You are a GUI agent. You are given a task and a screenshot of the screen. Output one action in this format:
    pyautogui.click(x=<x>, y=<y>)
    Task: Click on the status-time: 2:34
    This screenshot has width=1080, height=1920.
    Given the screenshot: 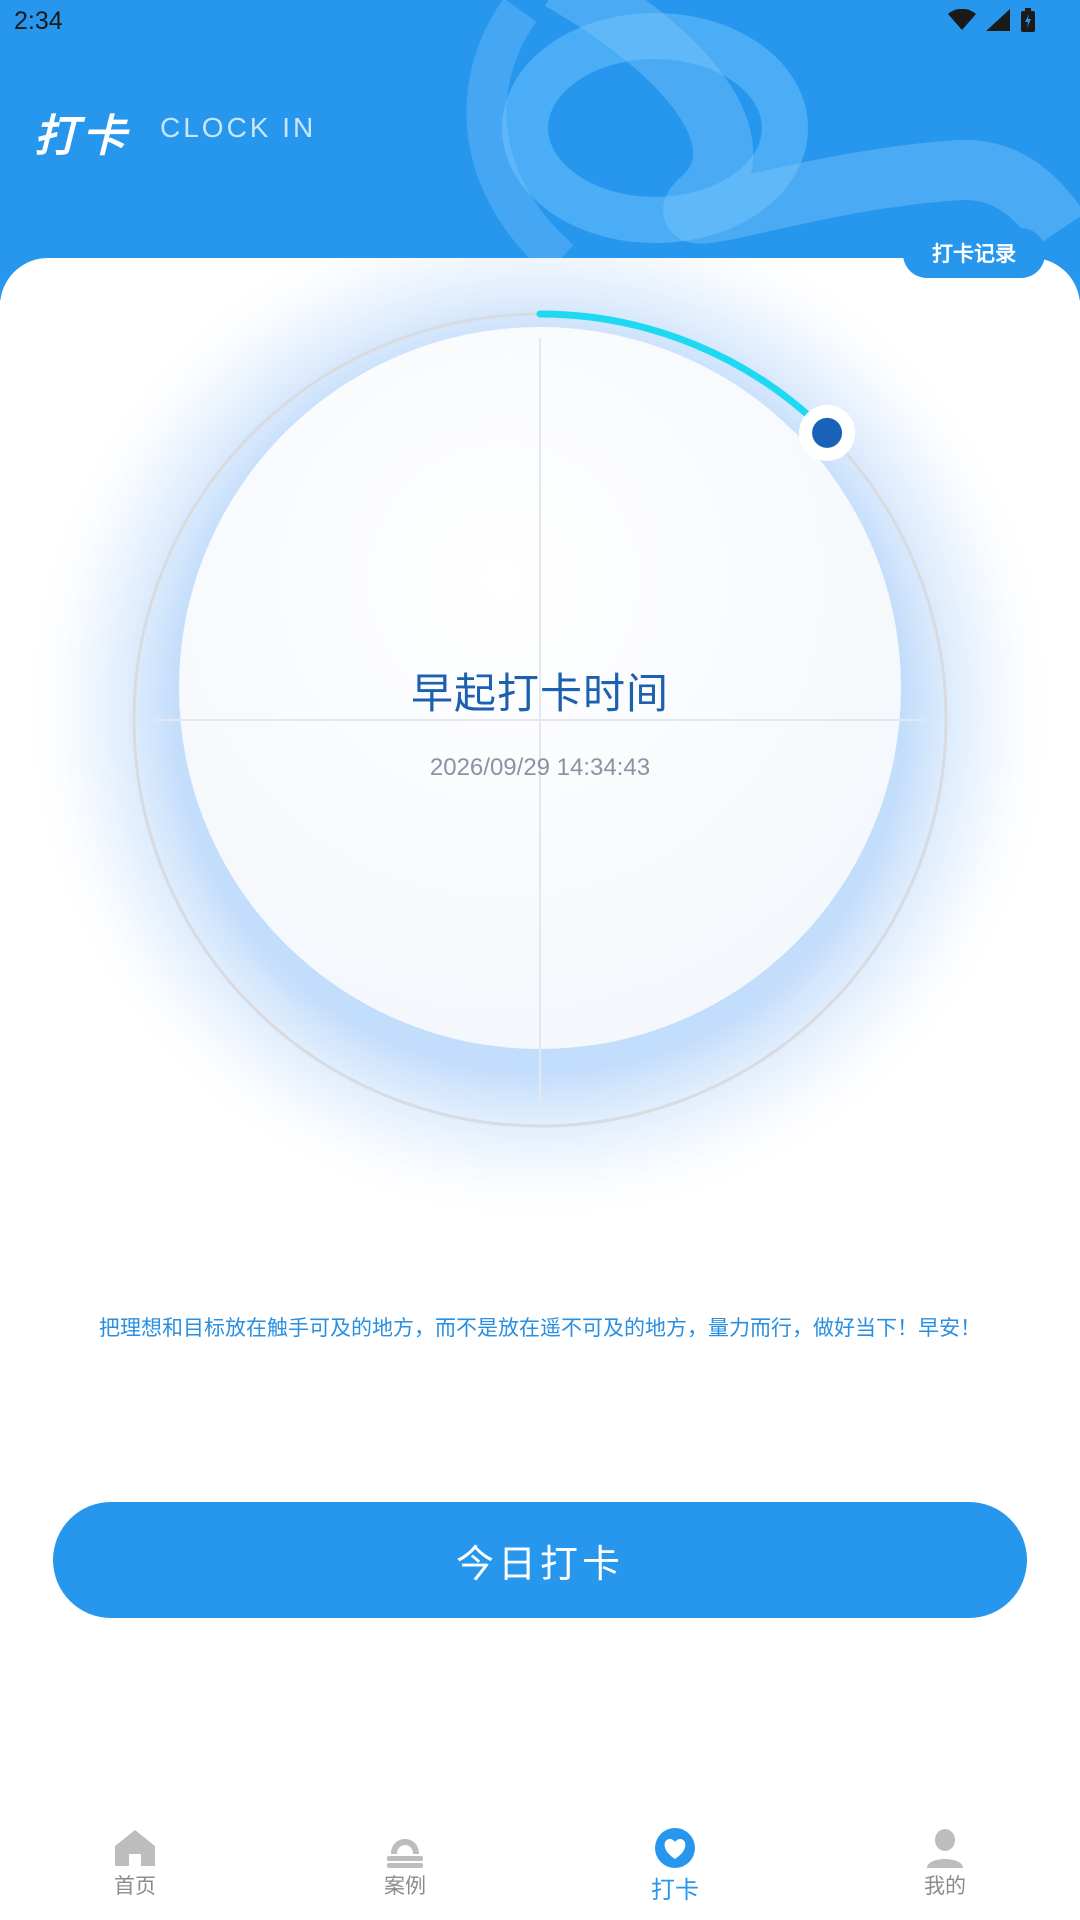 What is the action you would take?
    pyautogui.click(x=38, y=21)
    